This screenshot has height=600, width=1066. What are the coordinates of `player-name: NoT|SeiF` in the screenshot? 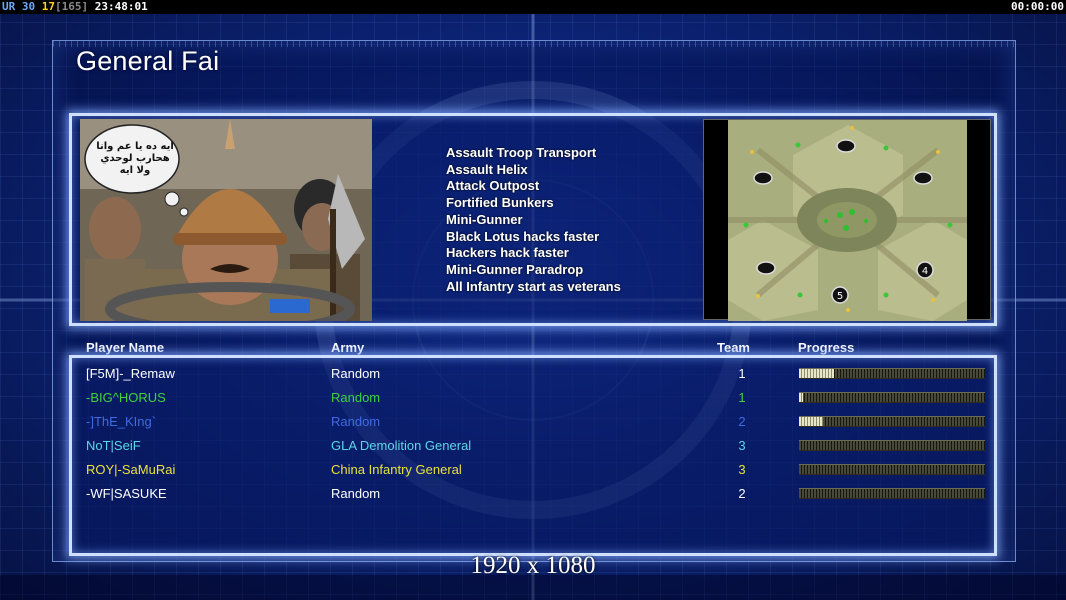 It's located at (113, 445).